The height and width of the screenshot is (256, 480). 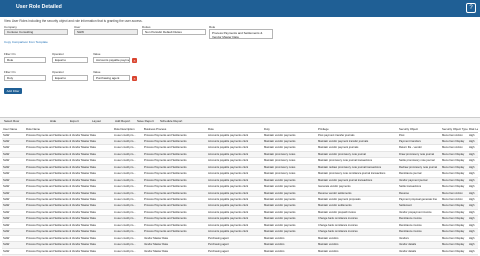 What do you see at coordinates (13, 91) in the screenshot?
I see `add-filter-button: Add Filter` at bounding box center [13, 91].